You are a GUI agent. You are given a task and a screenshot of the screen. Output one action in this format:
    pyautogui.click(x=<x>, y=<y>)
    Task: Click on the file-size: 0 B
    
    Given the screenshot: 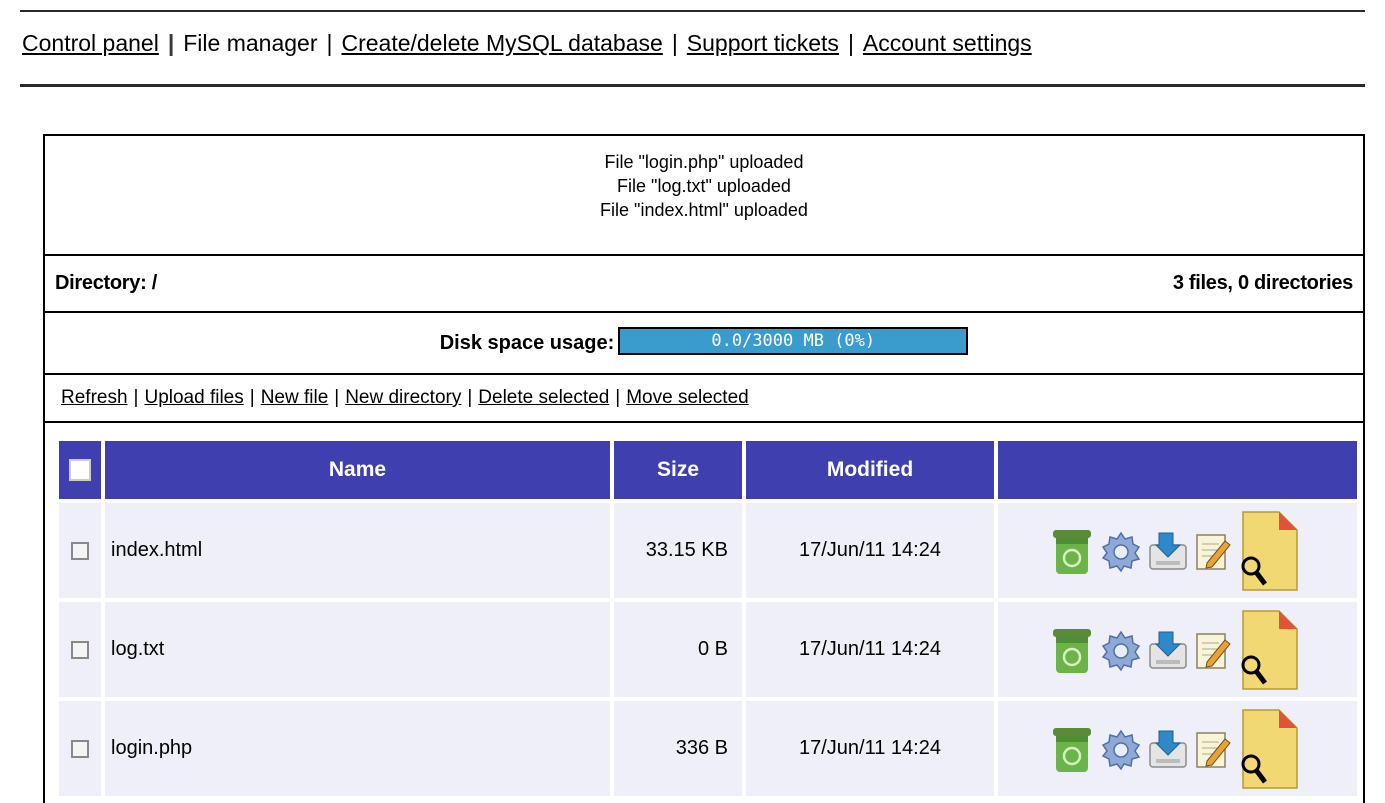 What is the action you would take?
    pyautogui.click(x=678, y=649)
    